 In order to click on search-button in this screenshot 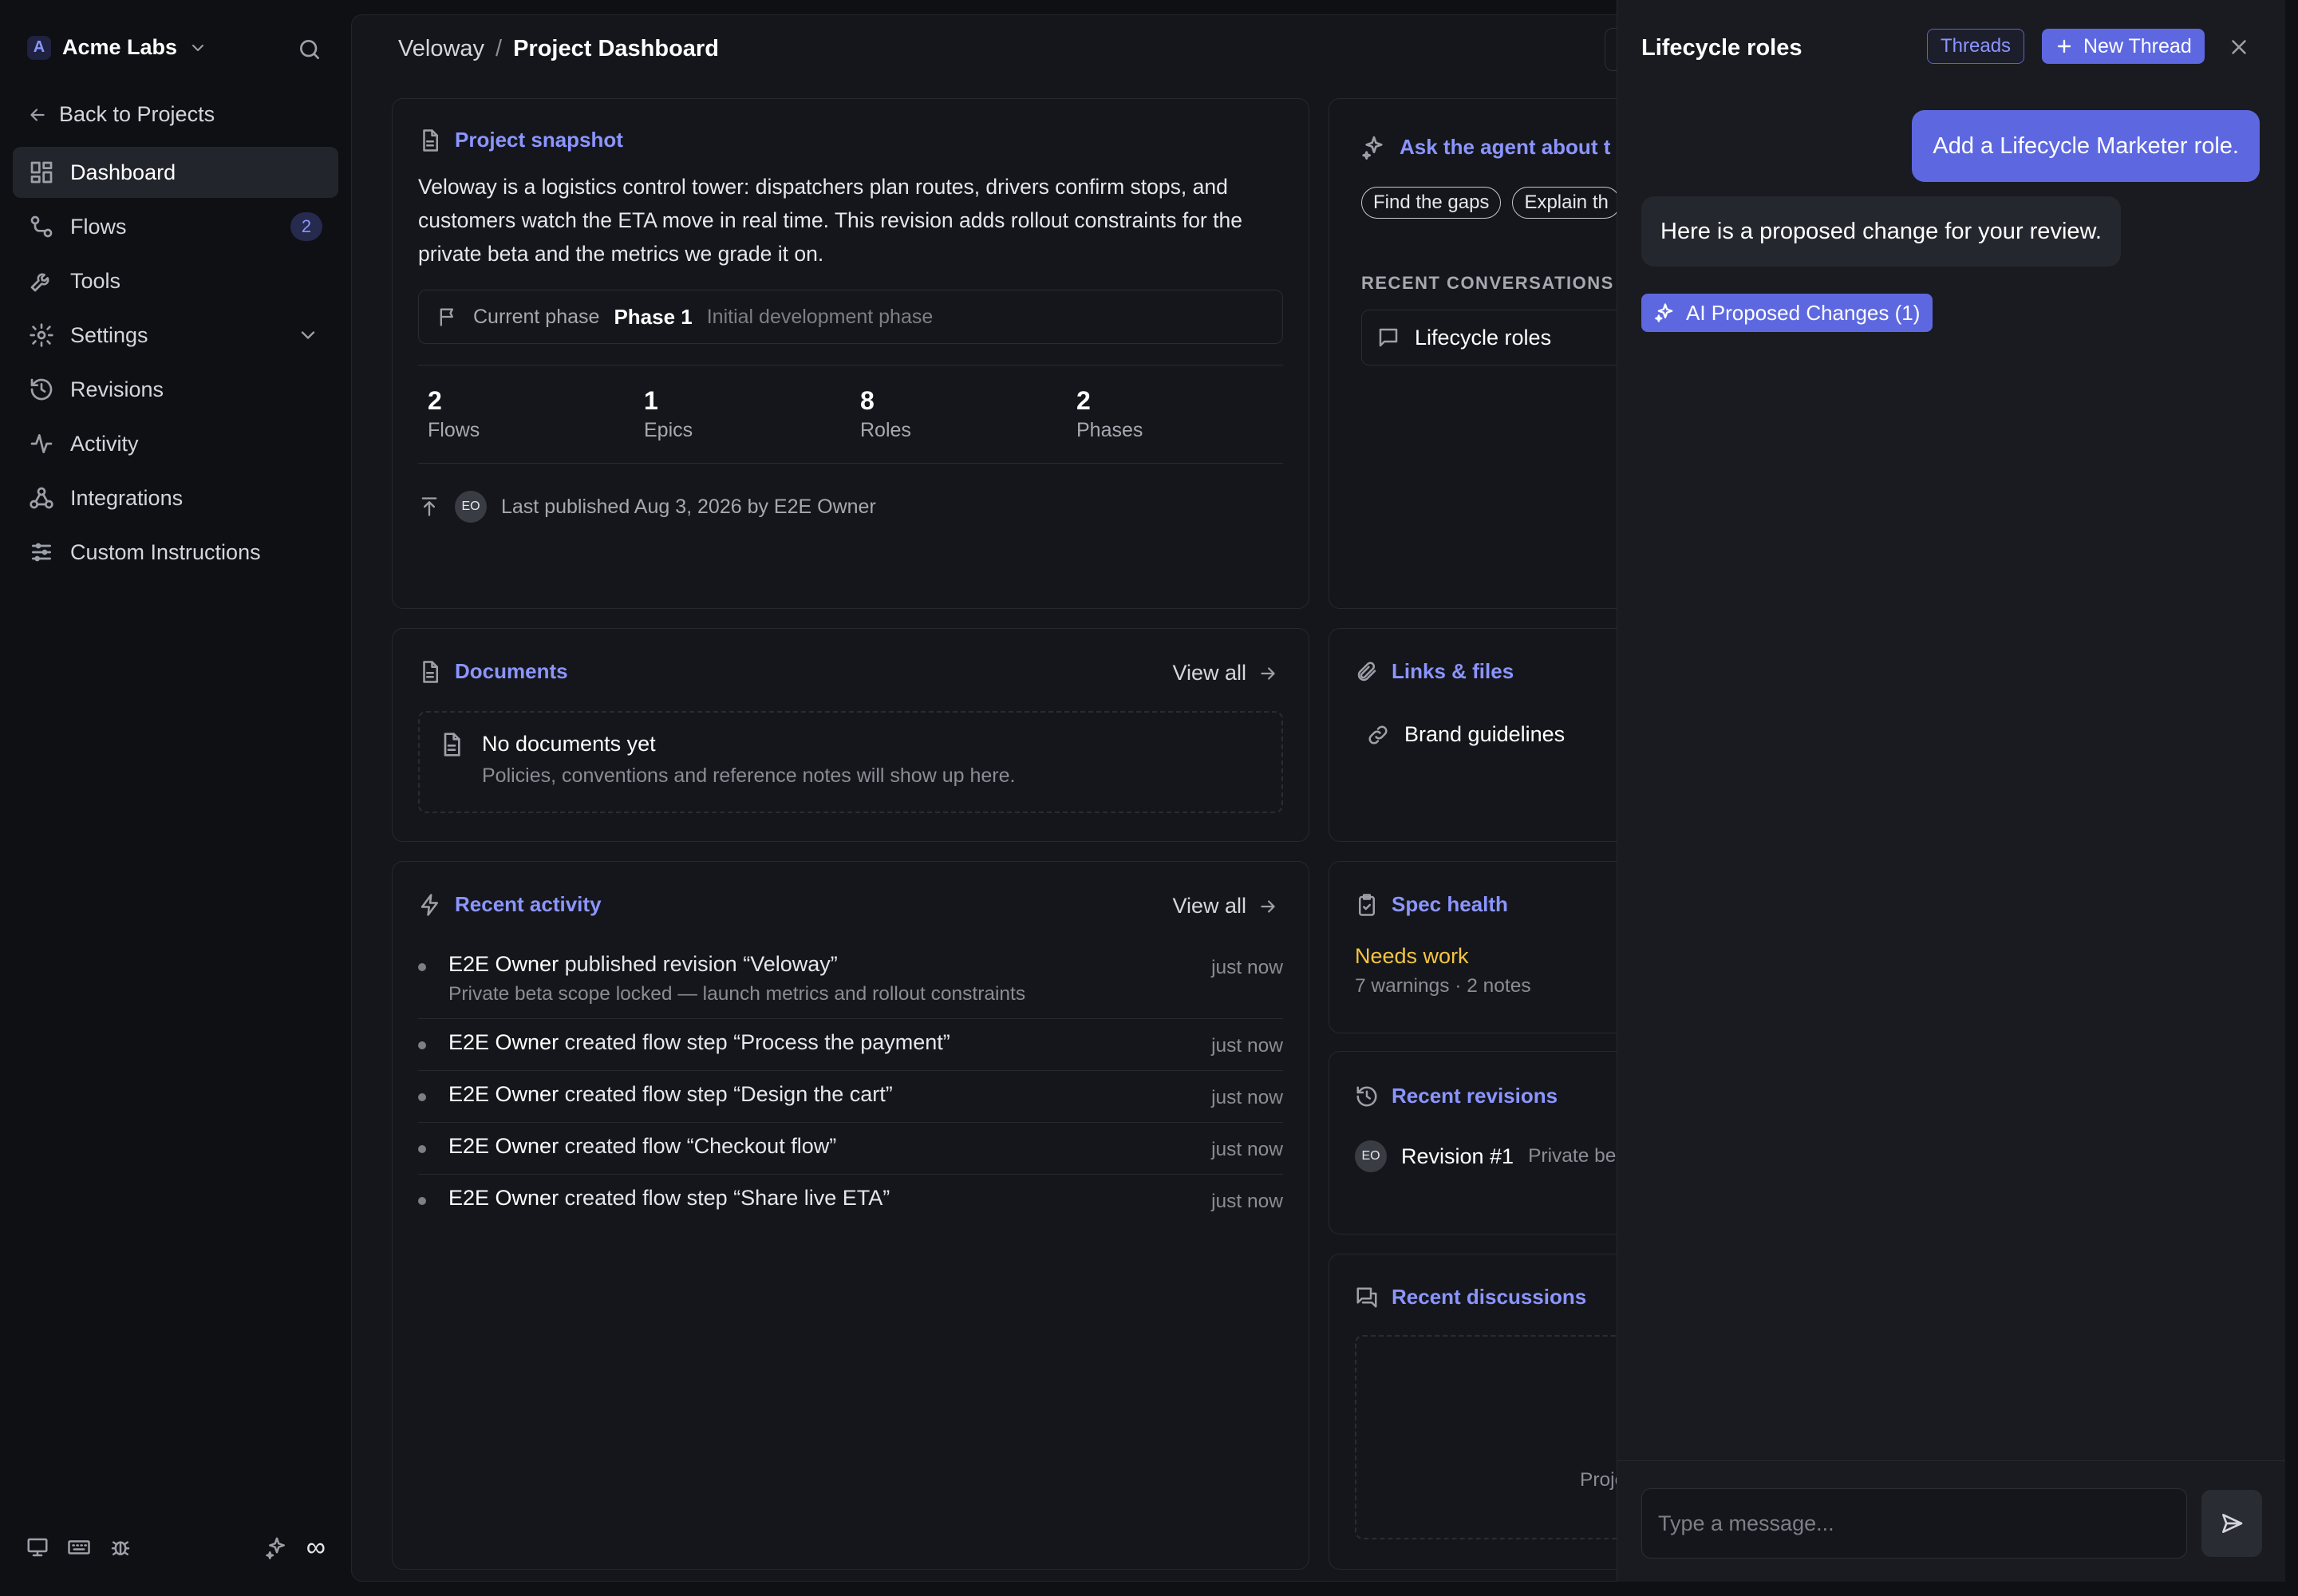, I will do `click(309, 49)`.